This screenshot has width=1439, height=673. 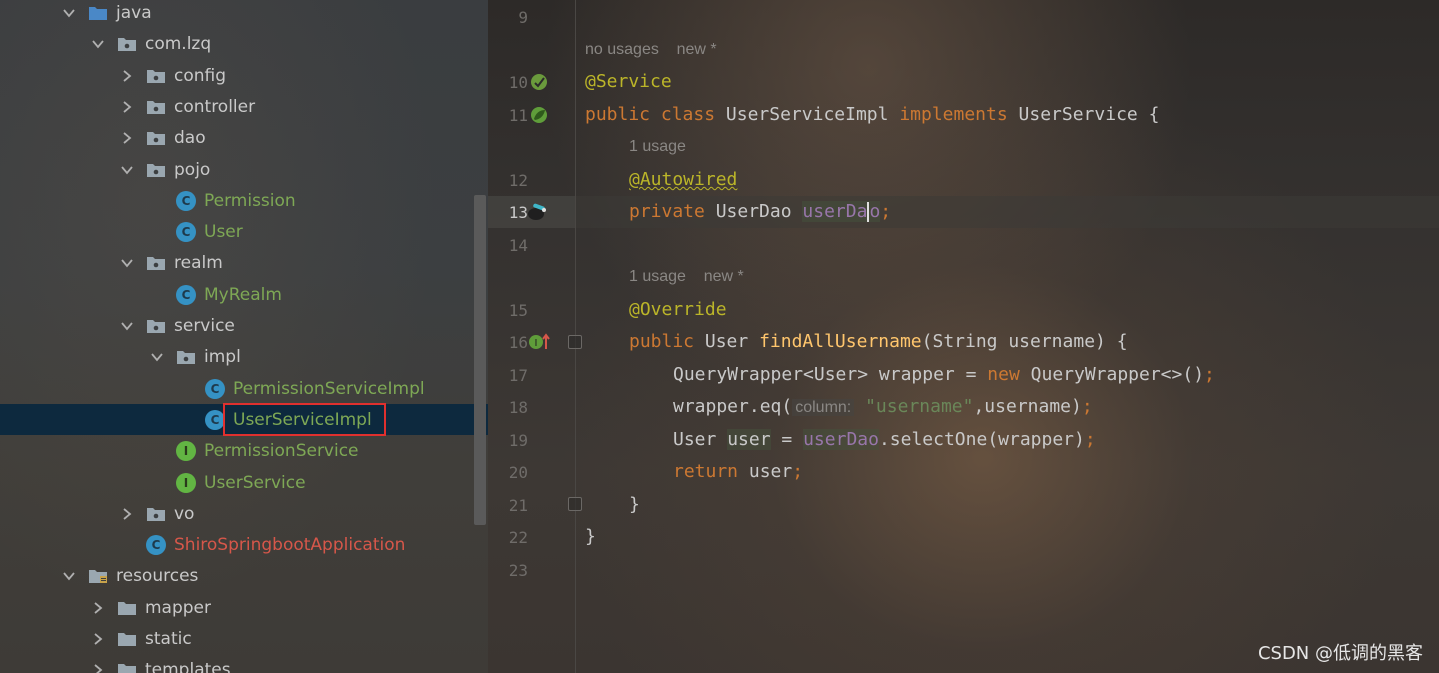 I want to click on tree-item-templates: templates, so click(x=244, y=663).